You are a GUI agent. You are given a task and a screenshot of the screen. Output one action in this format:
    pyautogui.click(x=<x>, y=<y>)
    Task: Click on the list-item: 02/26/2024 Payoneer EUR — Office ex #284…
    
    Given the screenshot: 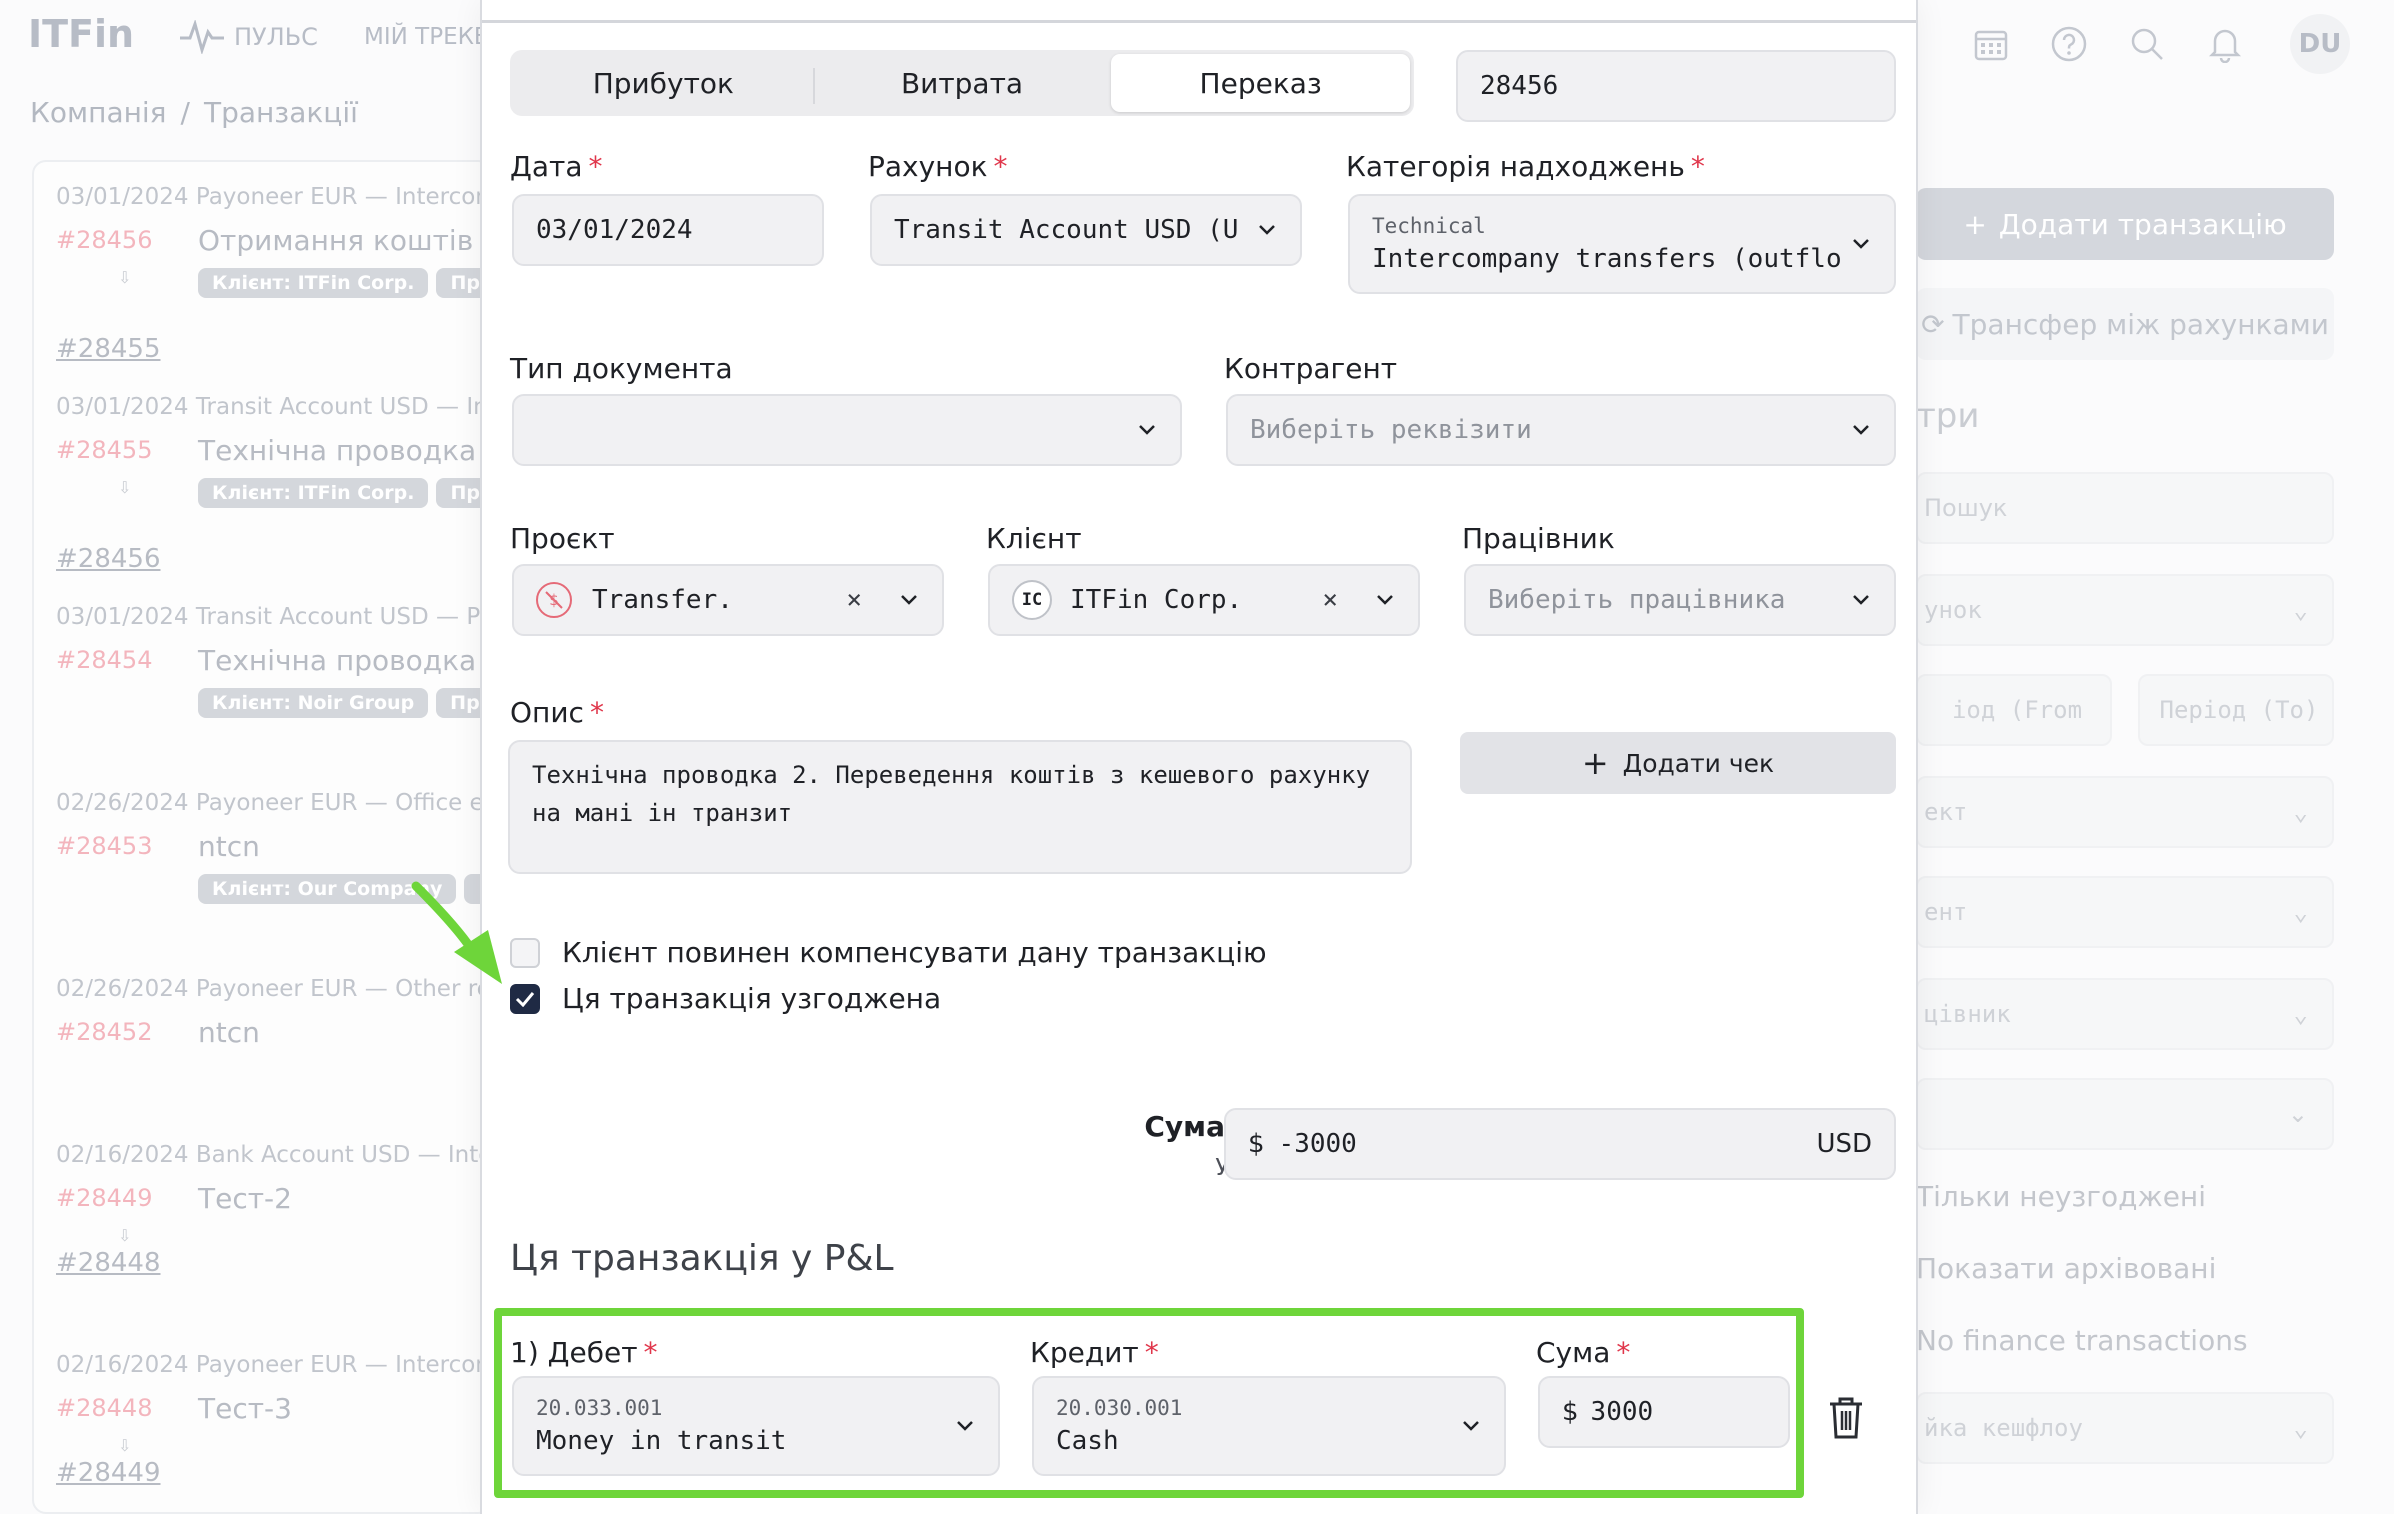 What is the action you would take?
    pyautogui.click(x=274, y=847)
    